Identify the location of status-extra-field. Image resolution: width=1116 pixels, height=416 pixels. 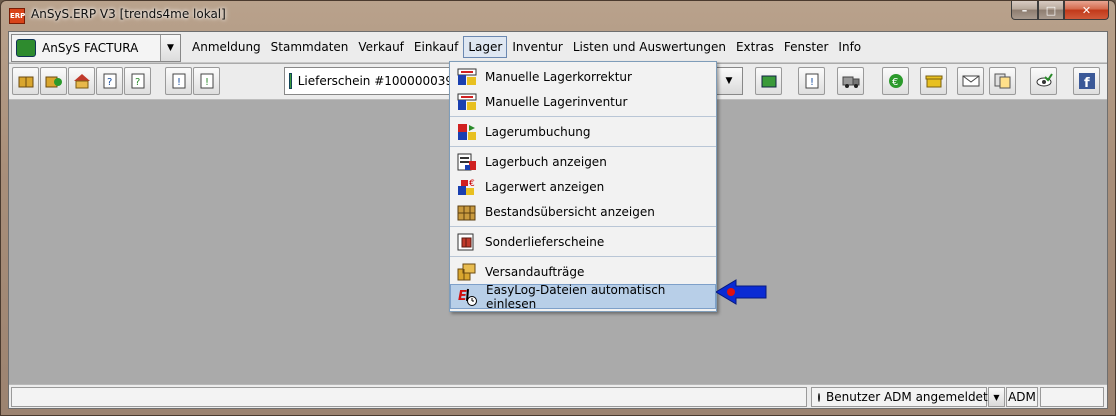
(1072, 397).